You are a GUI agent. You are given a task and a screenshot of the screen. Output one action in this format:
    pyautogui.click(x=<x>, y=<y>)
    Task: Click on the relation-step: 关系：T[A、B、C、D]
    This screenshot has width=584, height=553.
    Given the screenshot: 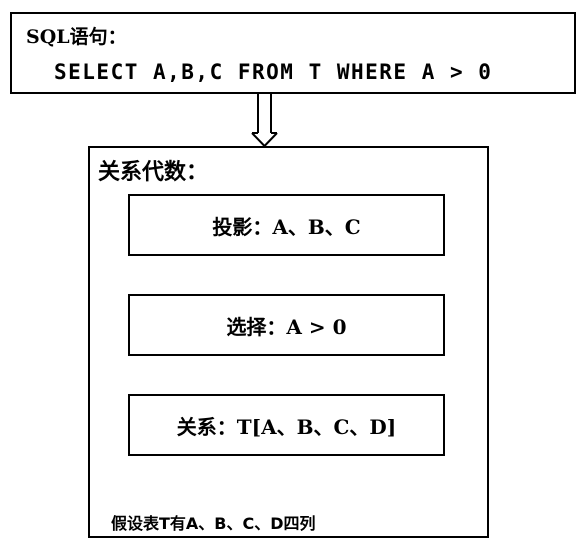 What is the action you would take?
    pyautogui.click(x=286, y=425)
    